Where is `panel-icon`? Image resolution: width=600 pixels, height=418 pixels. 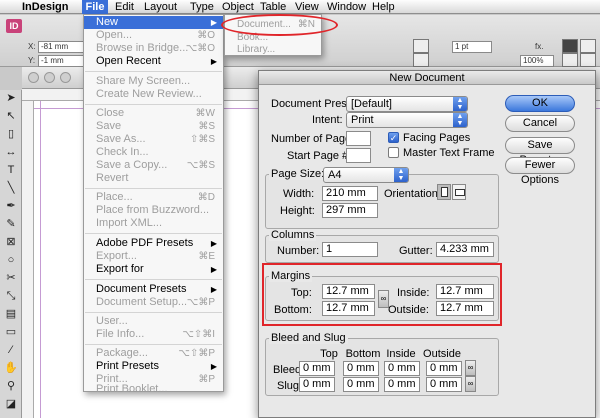 panel-icon is located at coordinates (570, 46).